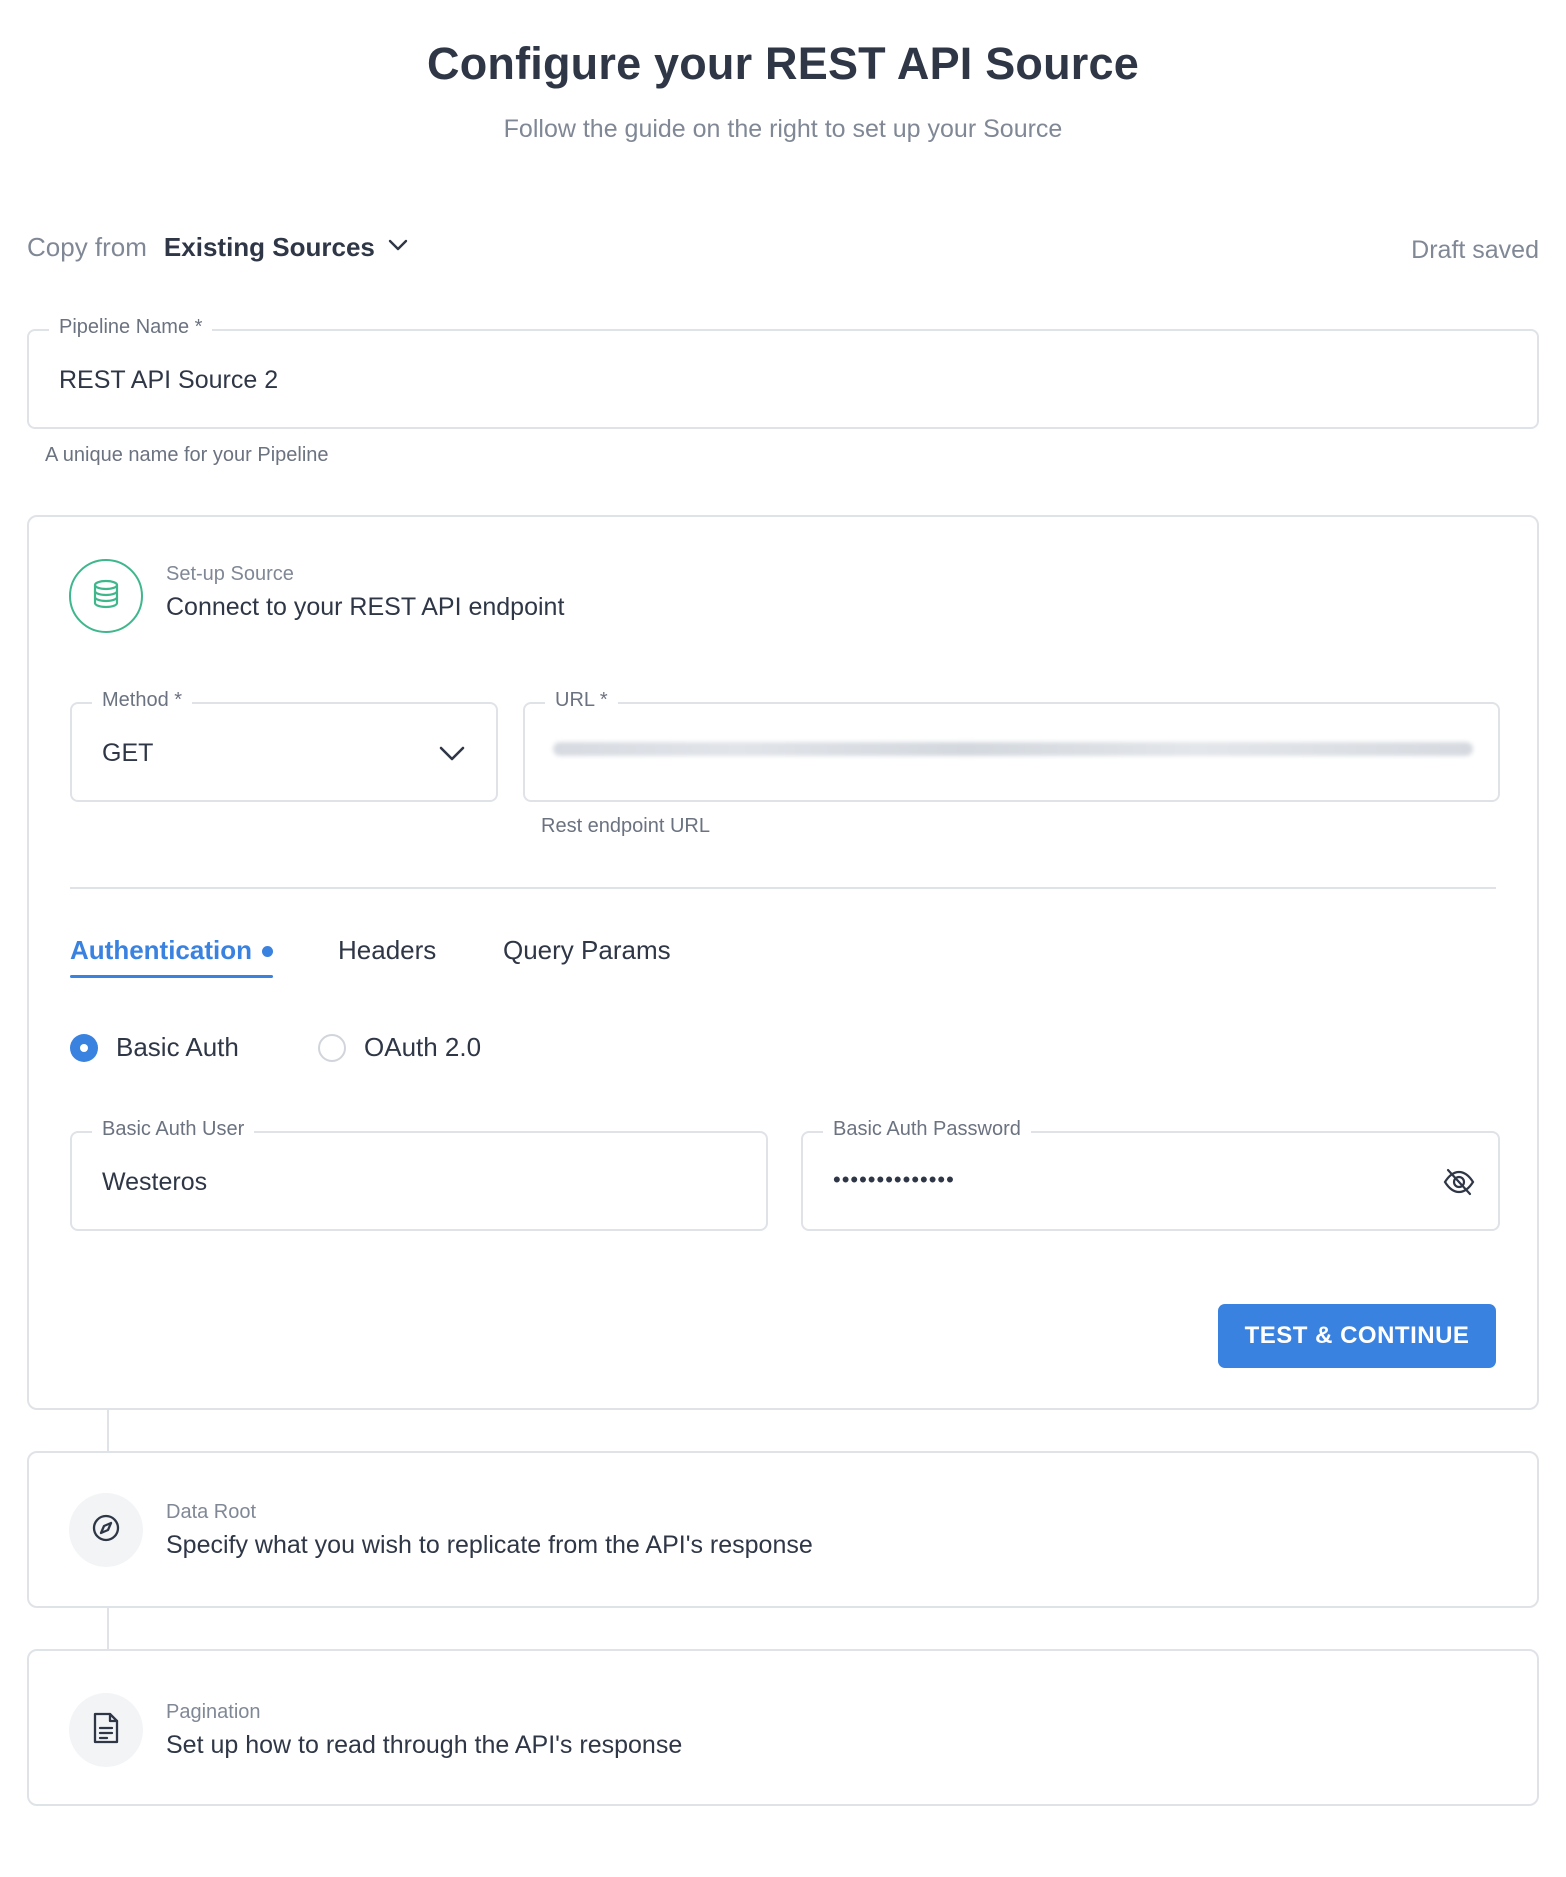 The width and height of the screenshot is (1566, 1877). What do you see at coordinates (625, 826) in the screenshot?
I see `url-helper: Rest endpoint URL` at bounding box center [625, 826].